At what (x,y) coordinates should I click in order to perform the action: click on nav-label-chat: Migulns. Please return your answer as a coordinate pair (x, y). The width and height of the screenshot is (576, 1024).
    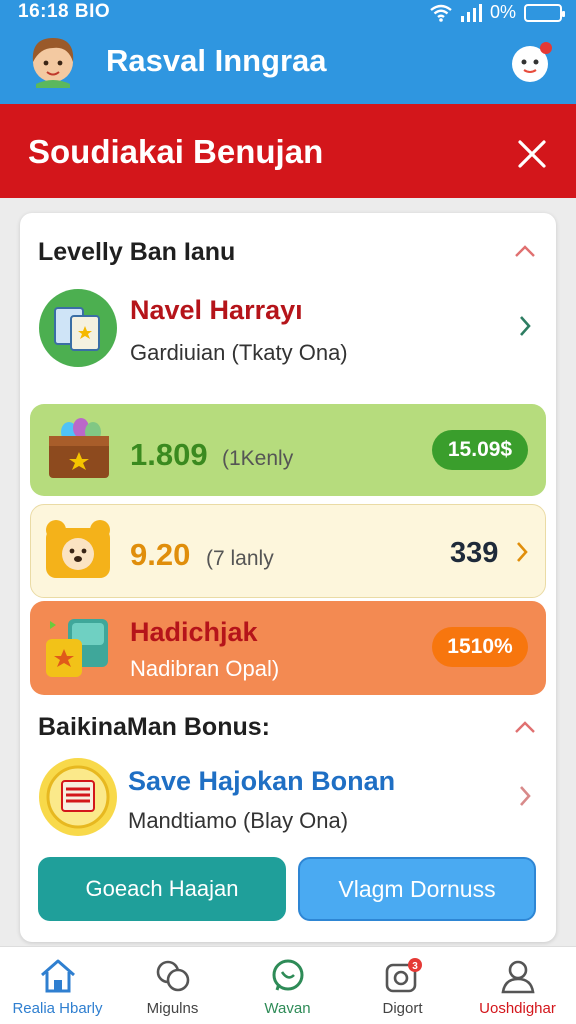
    Looking at the image, I should click on (172, 1008).